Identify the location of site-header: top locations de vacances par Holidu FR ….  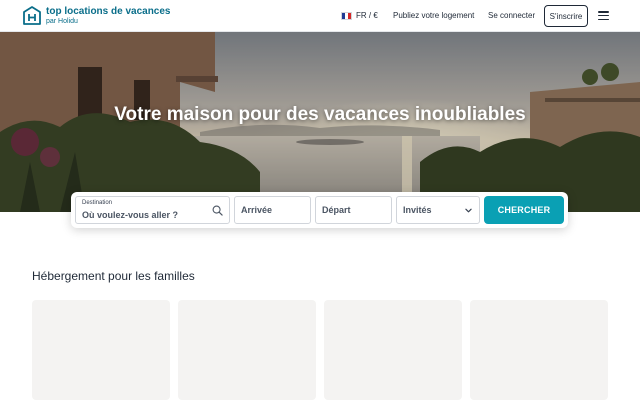
(320, 16).